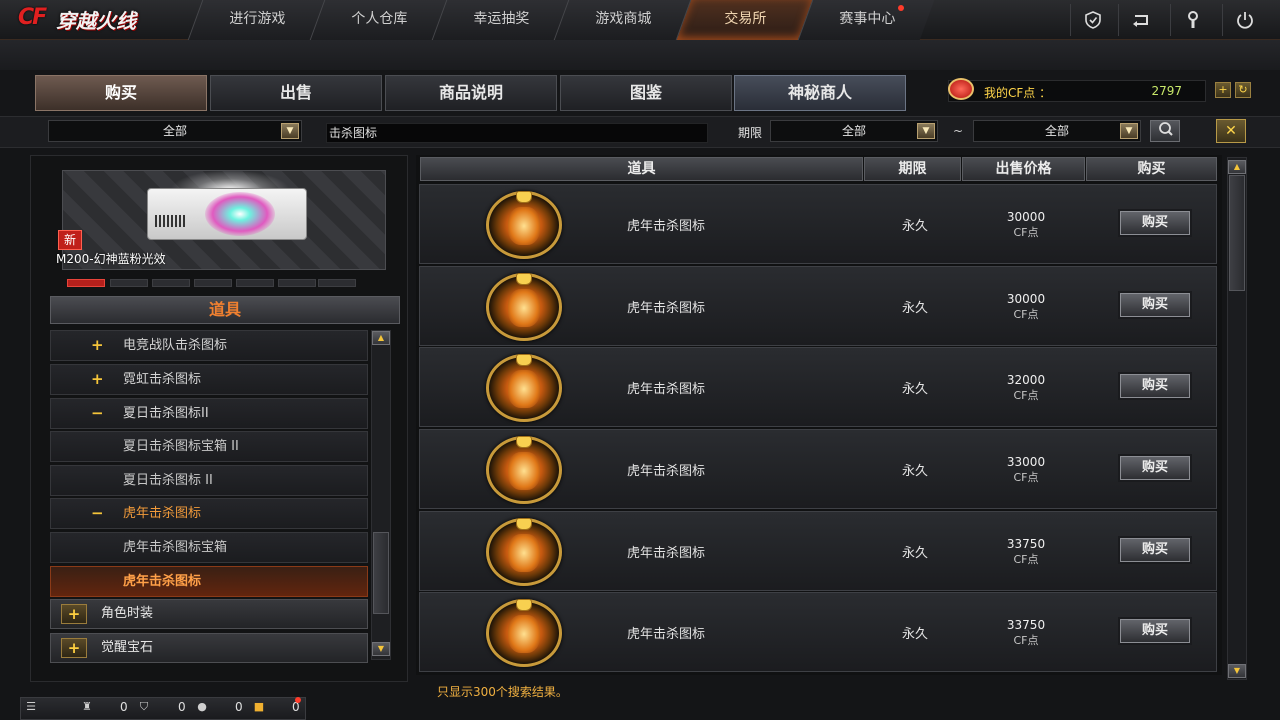 The height and width of the screenshot is (720, 1280). Describe the element at coordinates (121, 93) in the screenshot. I see `tab-buy: 购买` at that location.